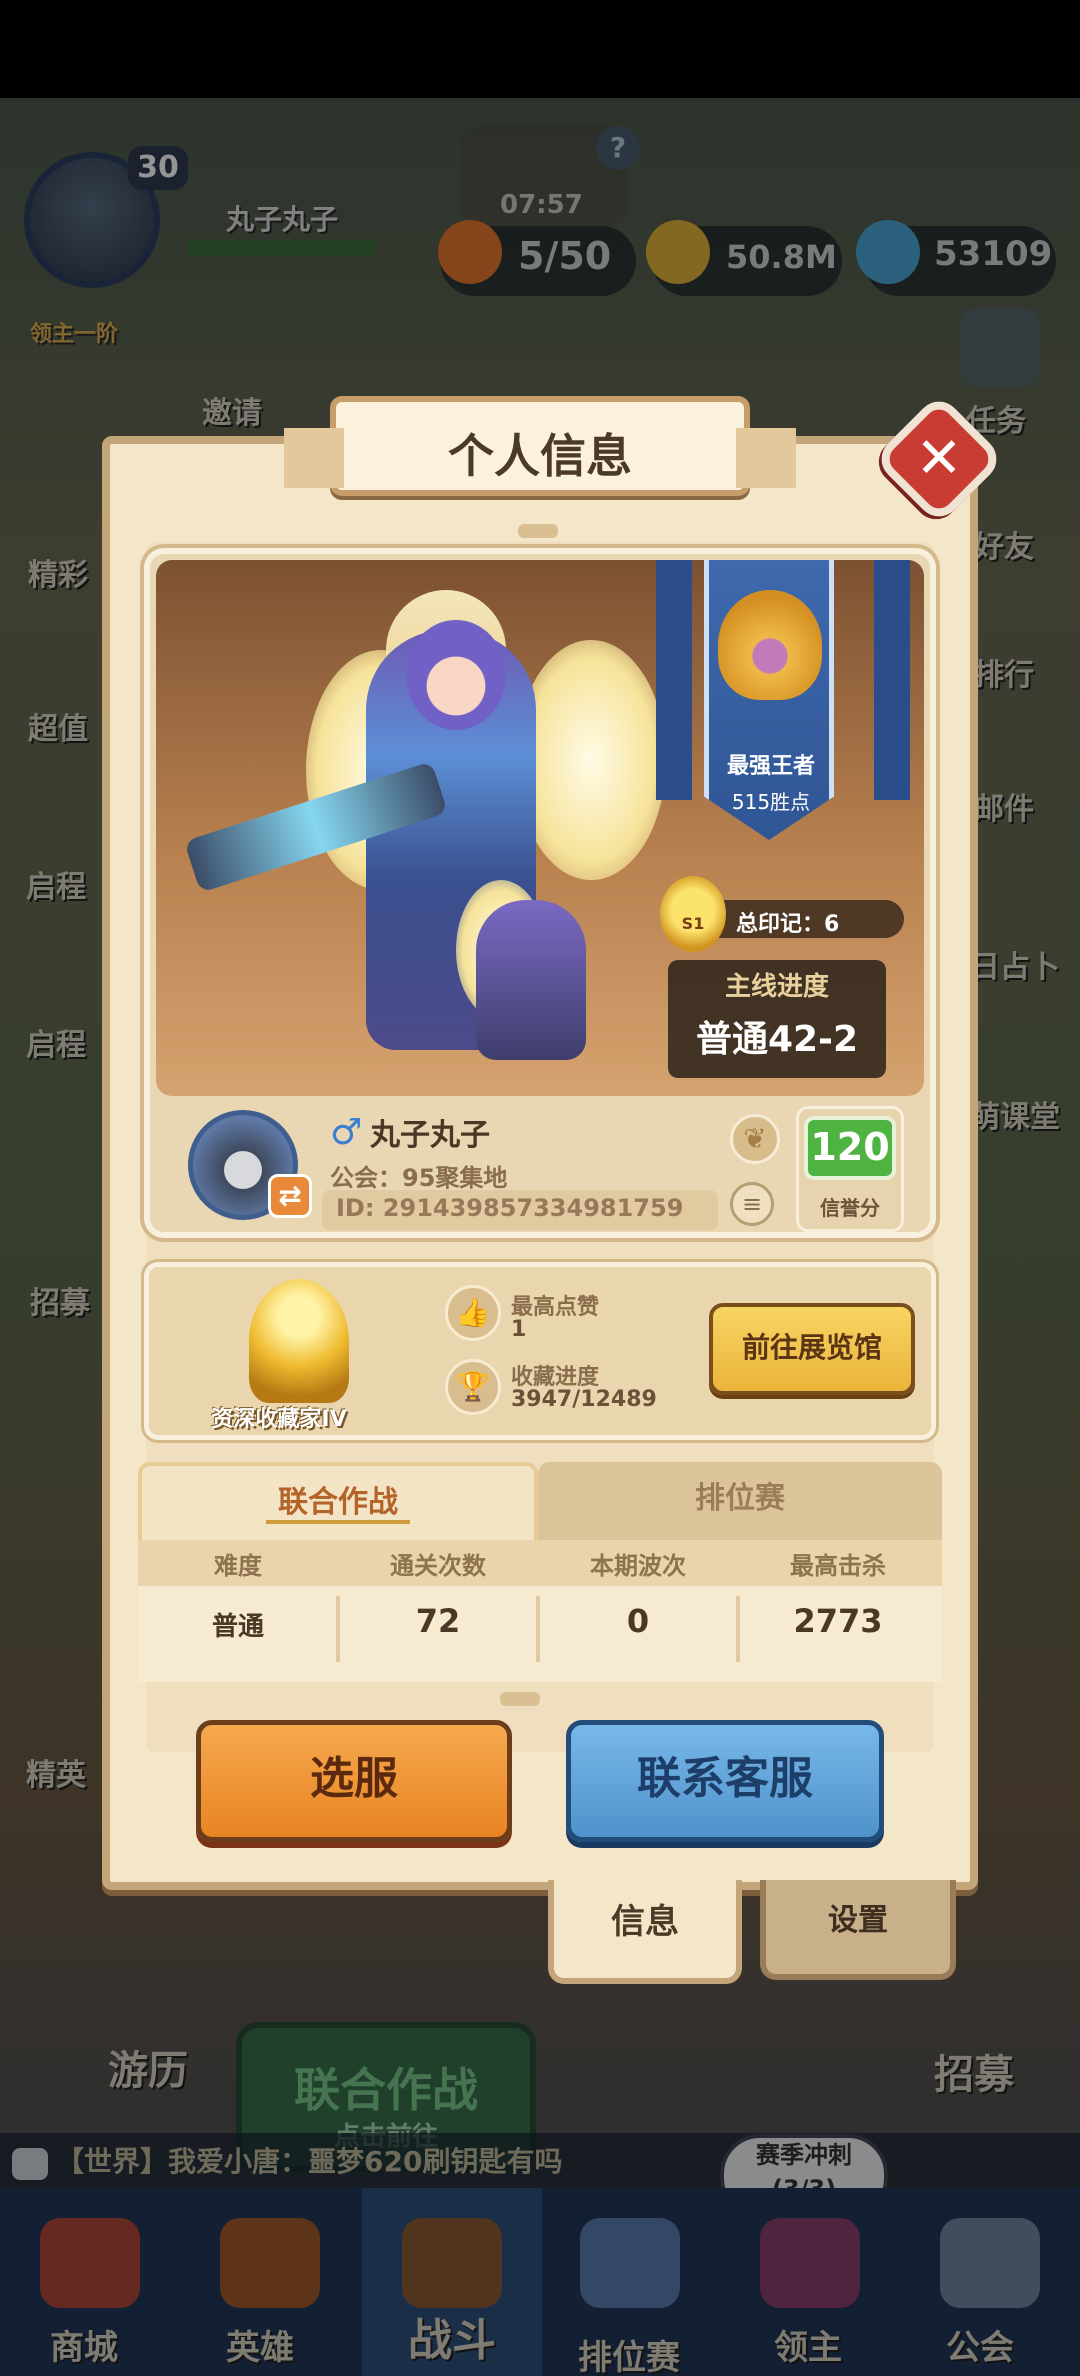 Image resolution: width=1080 pixels, height=2376 pixels. Describe the element at coordinates (519, 1329) in the screenshot. I see `max-likes-value: 1` at that location.